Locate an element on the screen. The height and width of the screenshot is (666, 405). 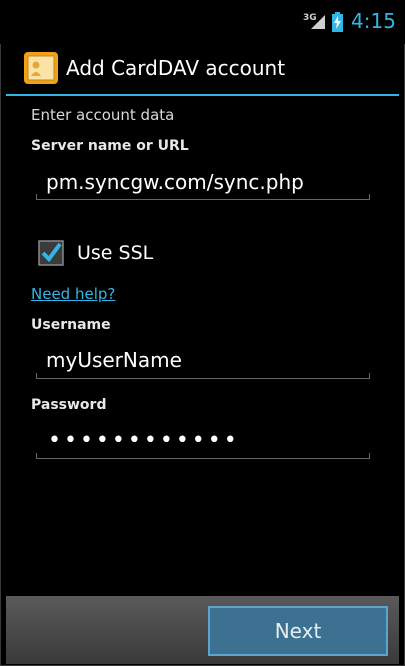
battery-charging-icon is located at coordinates (337, 22).